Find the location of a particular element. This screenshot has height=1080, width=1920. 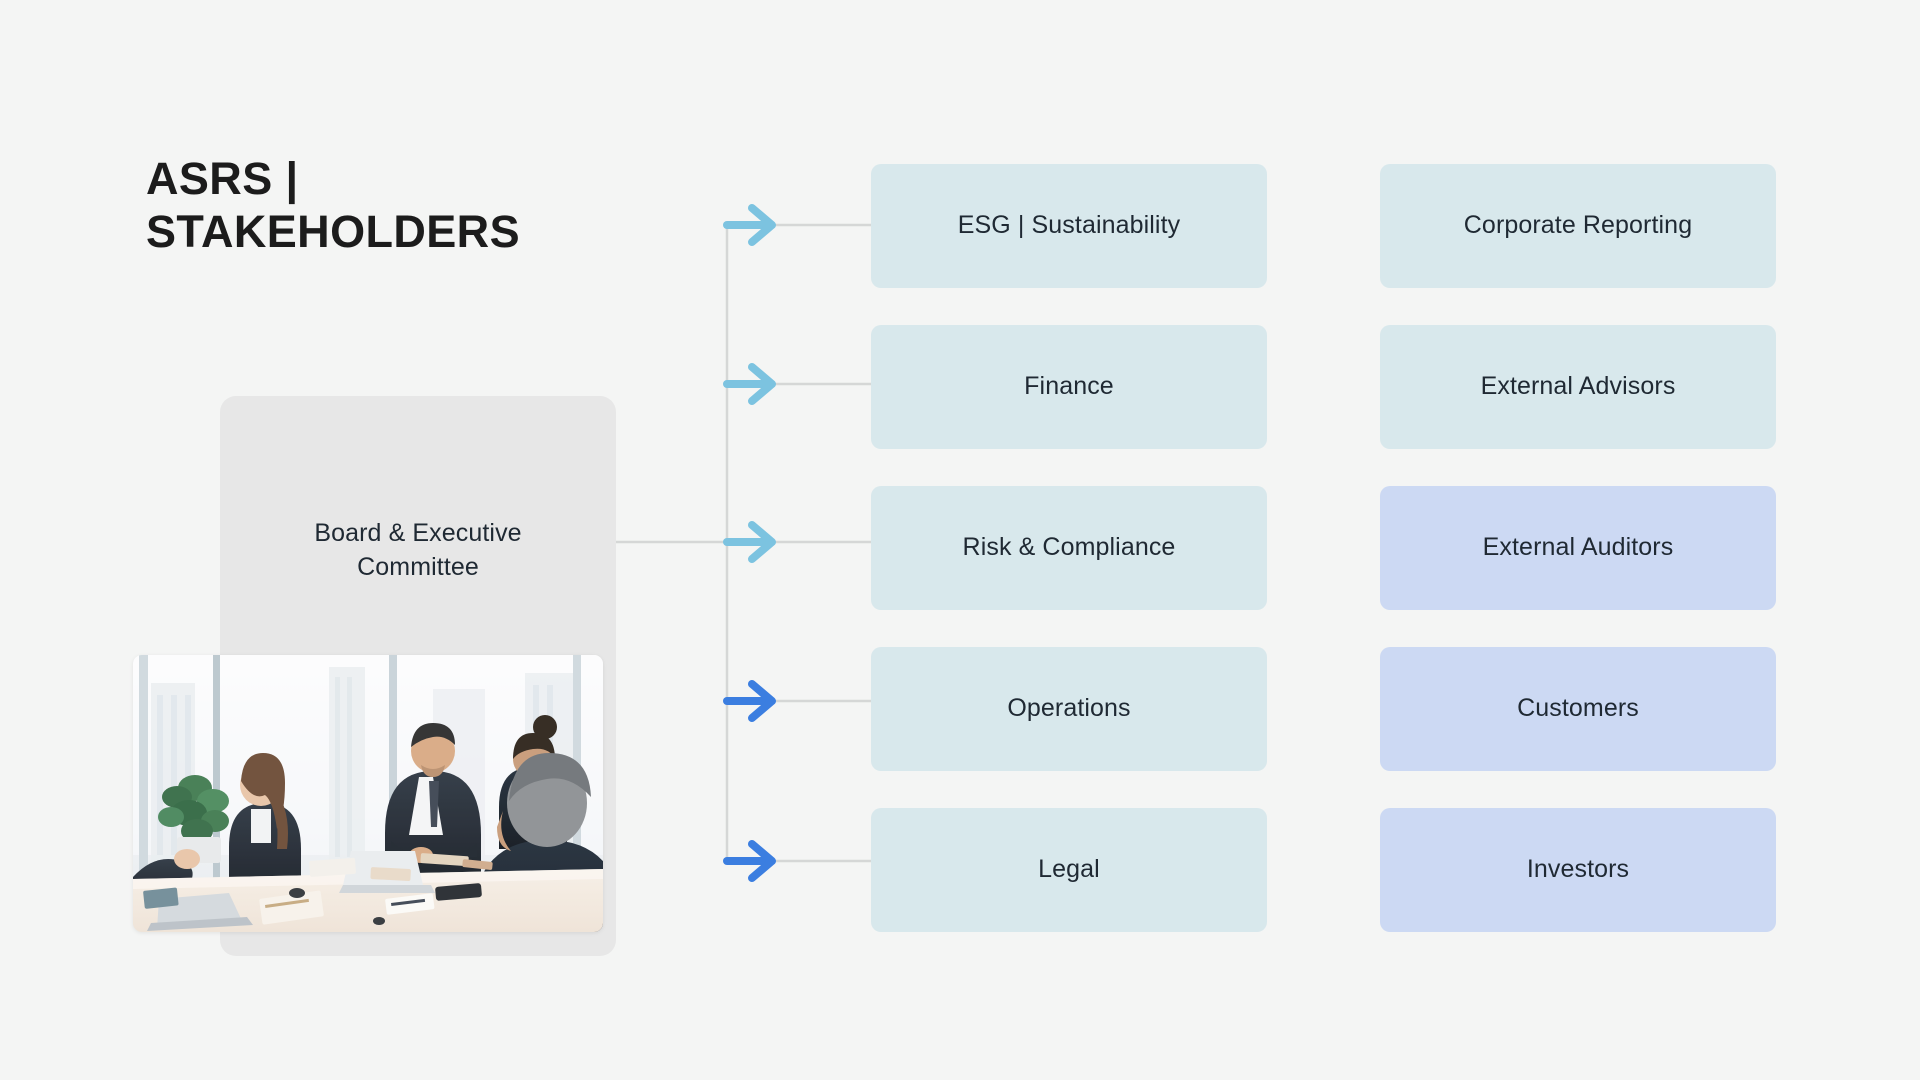

stakeholder-node-finance: Finance is located at coordinates (1069, 387).